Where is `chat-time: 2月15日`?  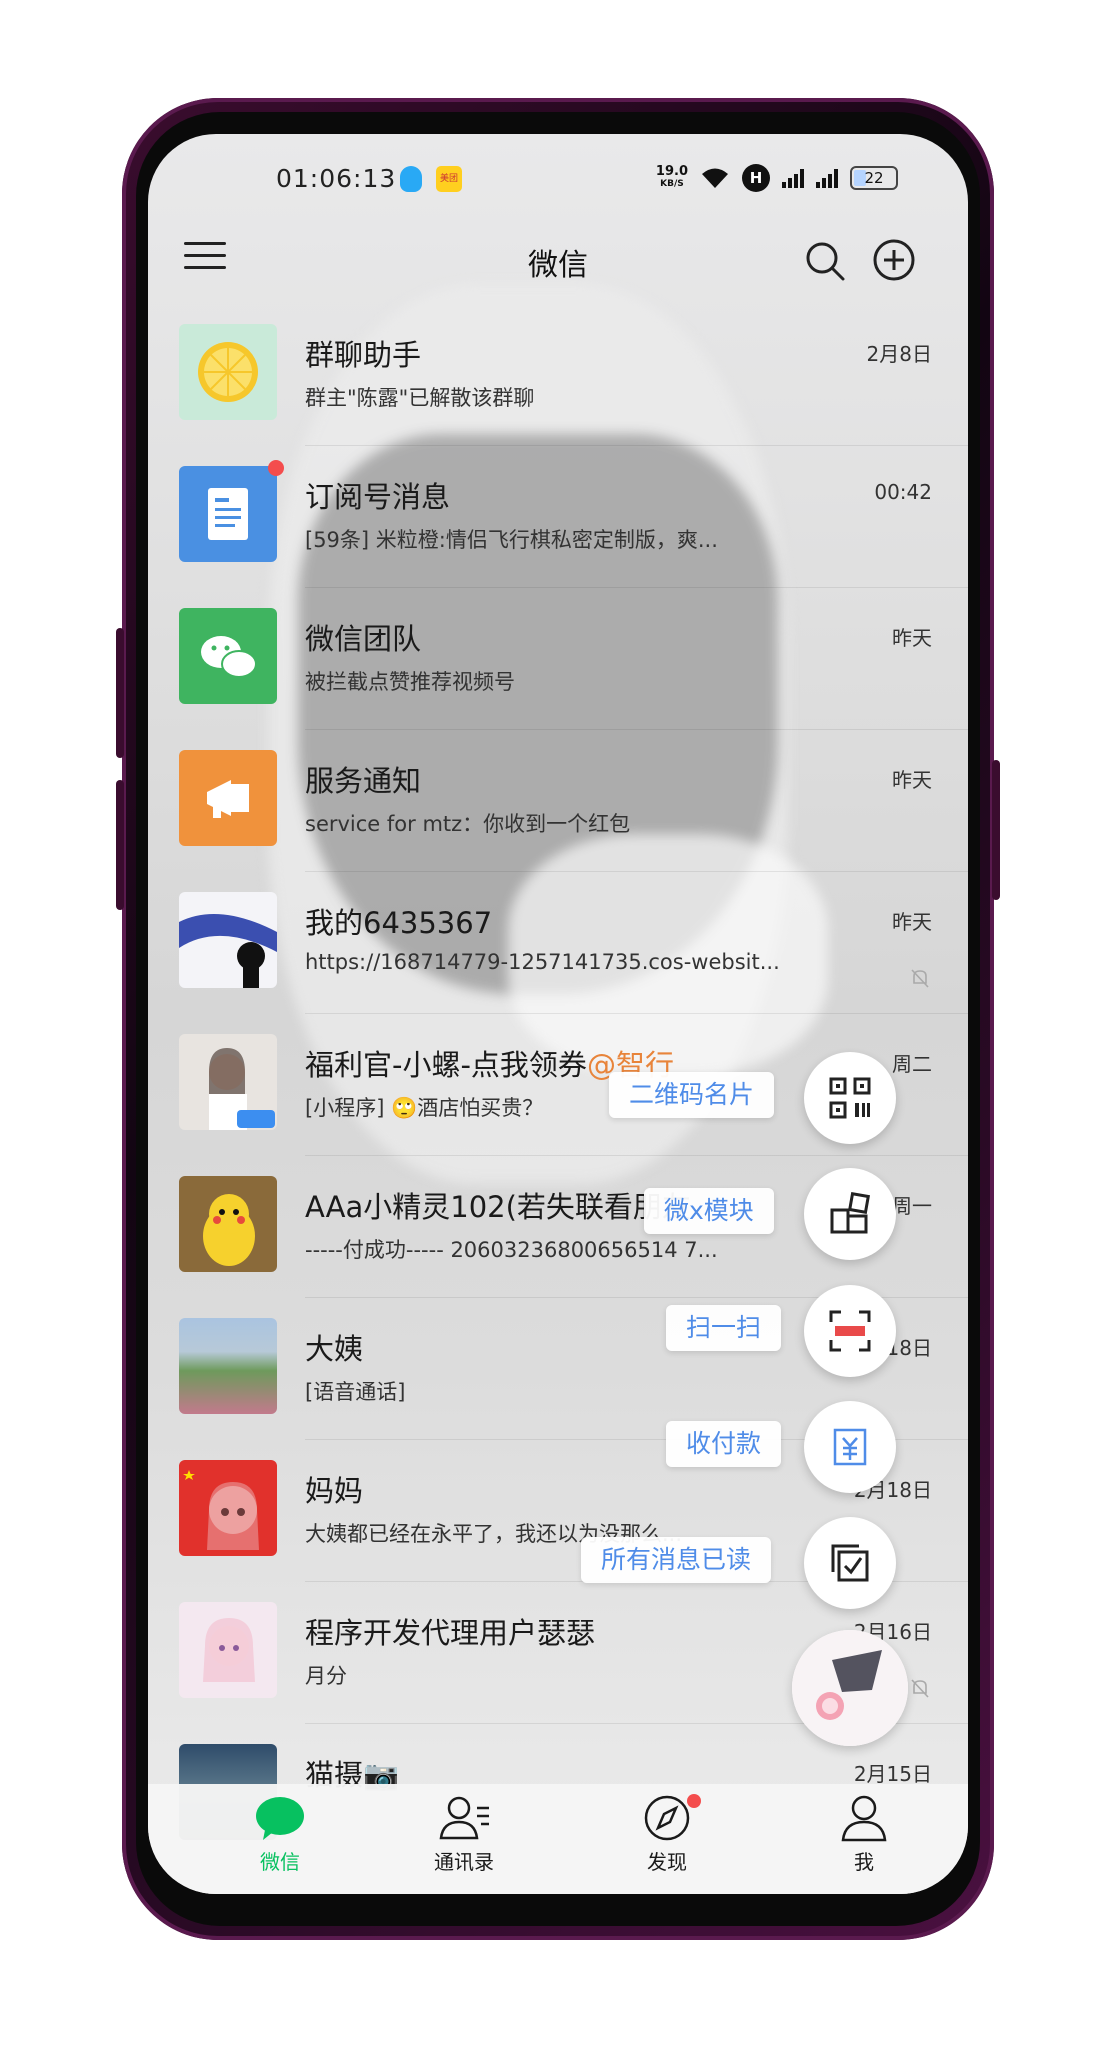 chat-time: 2月15日 is located at coordinates (892, 1774).